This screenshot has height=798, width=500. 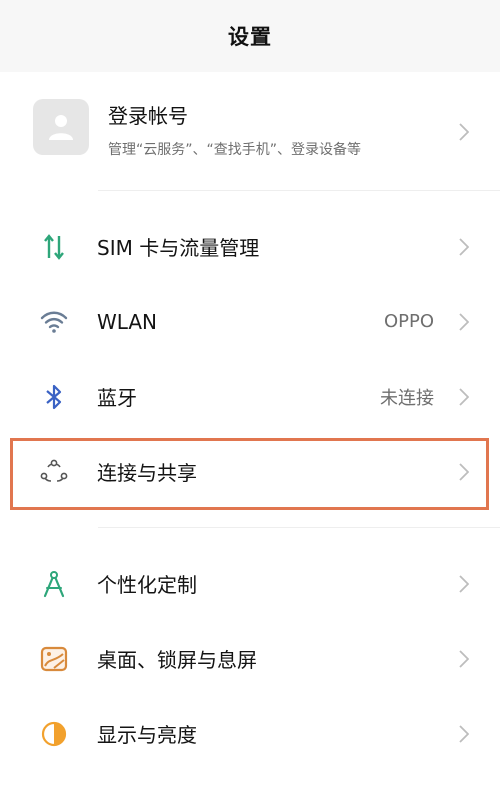 What do you see at coordinates (250, 733) in the screenshot?
I see `settings-item-display-brightness: 显示与亮度` at bounding box center [250, 733].